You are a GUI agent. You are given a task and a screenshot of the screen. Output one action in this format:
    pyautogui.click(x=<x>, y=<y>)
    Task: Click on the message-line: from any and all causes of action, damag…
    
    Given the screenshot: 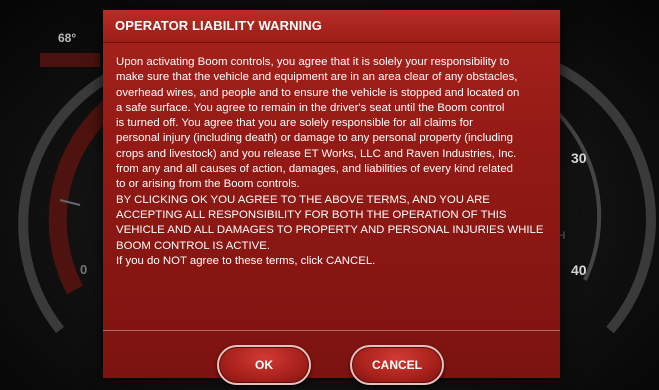 What is the action you would take?
    pyautogui.click(x=314, y=169)
    